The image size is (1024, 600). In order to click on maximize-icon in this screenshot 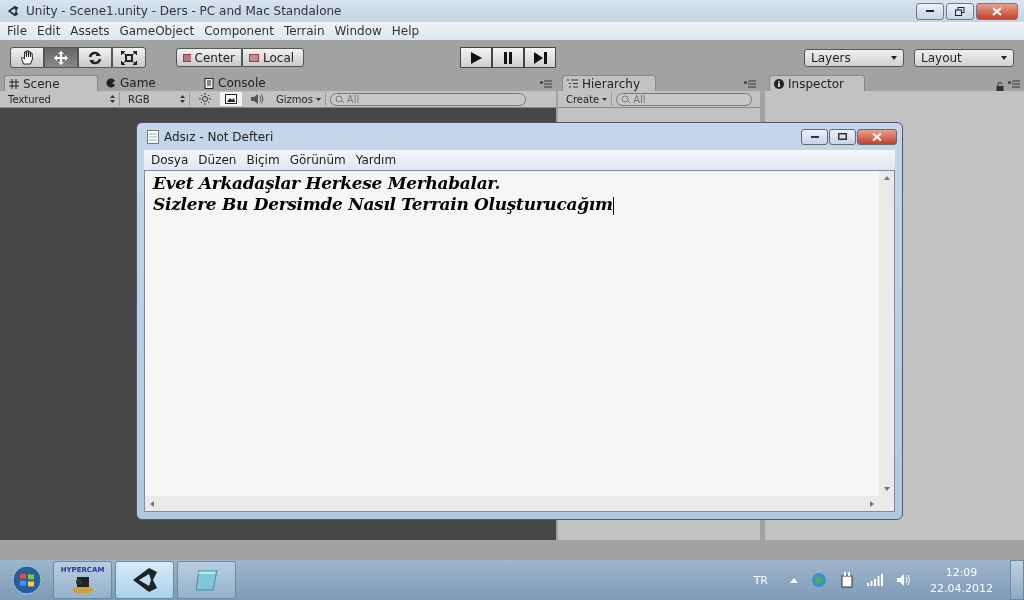, I will do `click(842, 136)`.